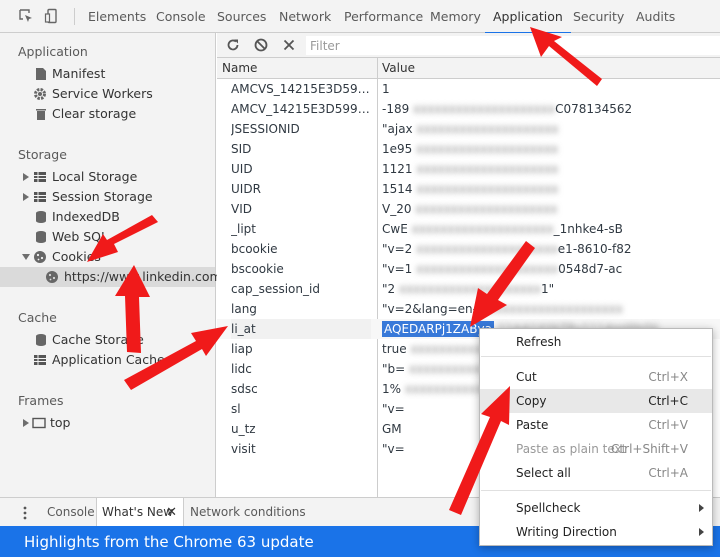  What do you see at coordinates (550, 269) in the screenshot?
I see `cookie-value-cell: "v=1 xxxxxxxxxxxxxxxxxxxx0548d7-ac` at bounding box center [550, 269].